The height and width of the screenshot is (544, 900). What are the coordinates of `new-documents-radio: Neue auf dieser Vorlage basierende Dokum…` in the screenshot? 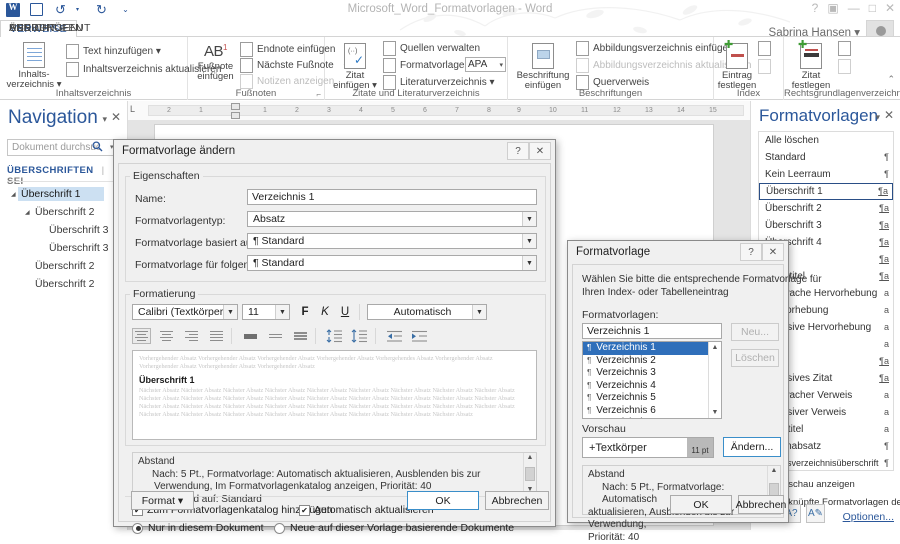 It's located at (394, 528).